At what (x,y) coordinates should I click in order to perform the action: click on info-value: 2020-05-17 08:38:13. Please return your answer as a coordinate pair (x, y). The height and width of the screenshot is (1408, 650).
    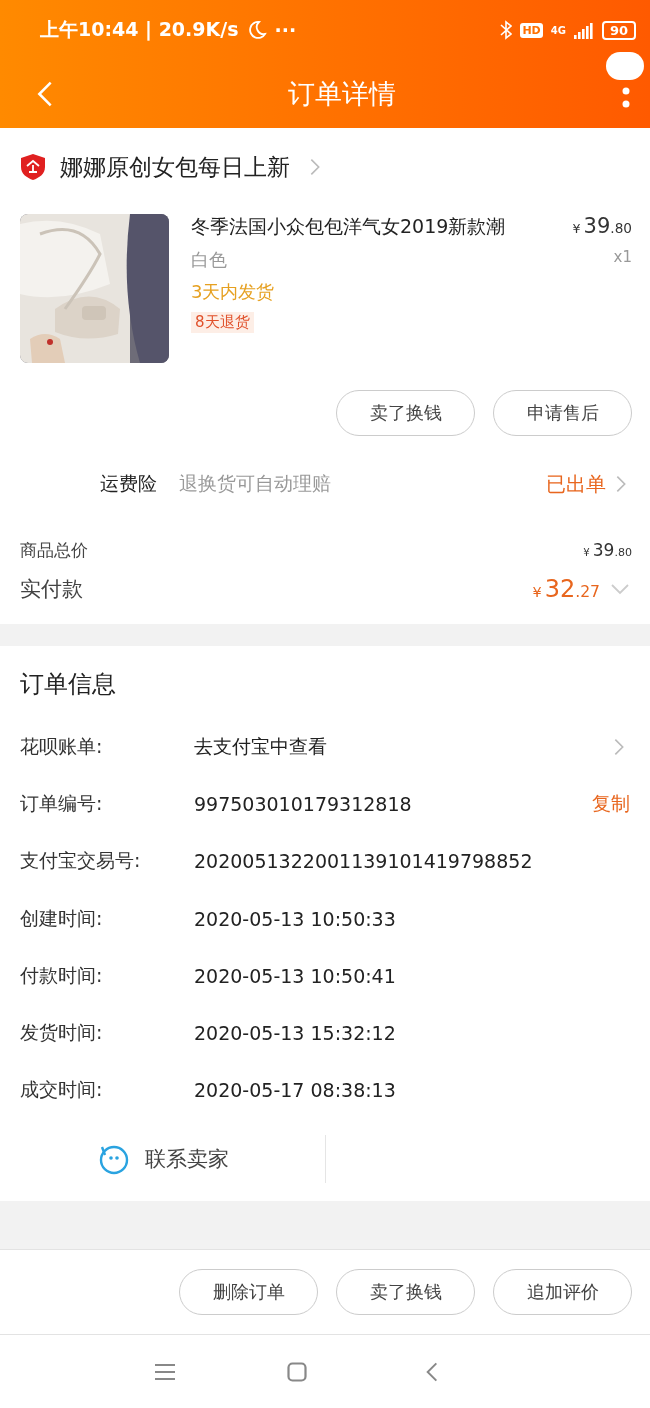
    Looking at the image, I should click on (295, 1090).